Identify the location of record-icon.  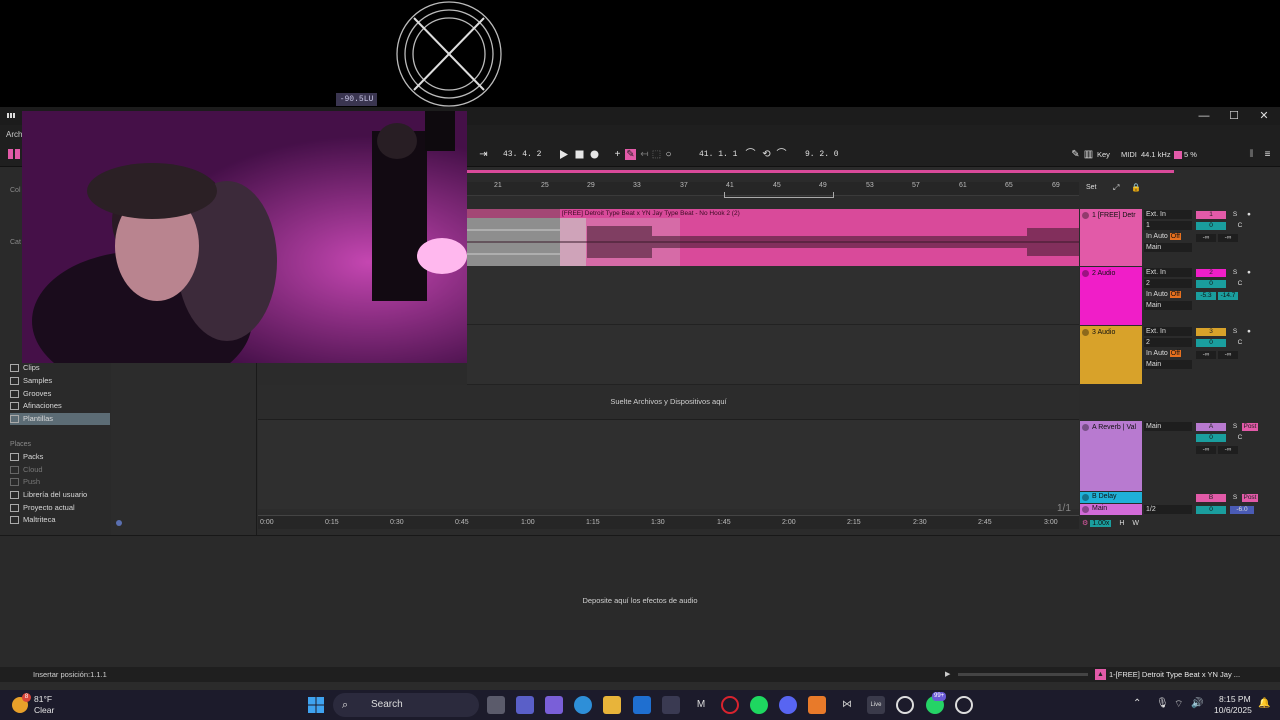
(594, 154).